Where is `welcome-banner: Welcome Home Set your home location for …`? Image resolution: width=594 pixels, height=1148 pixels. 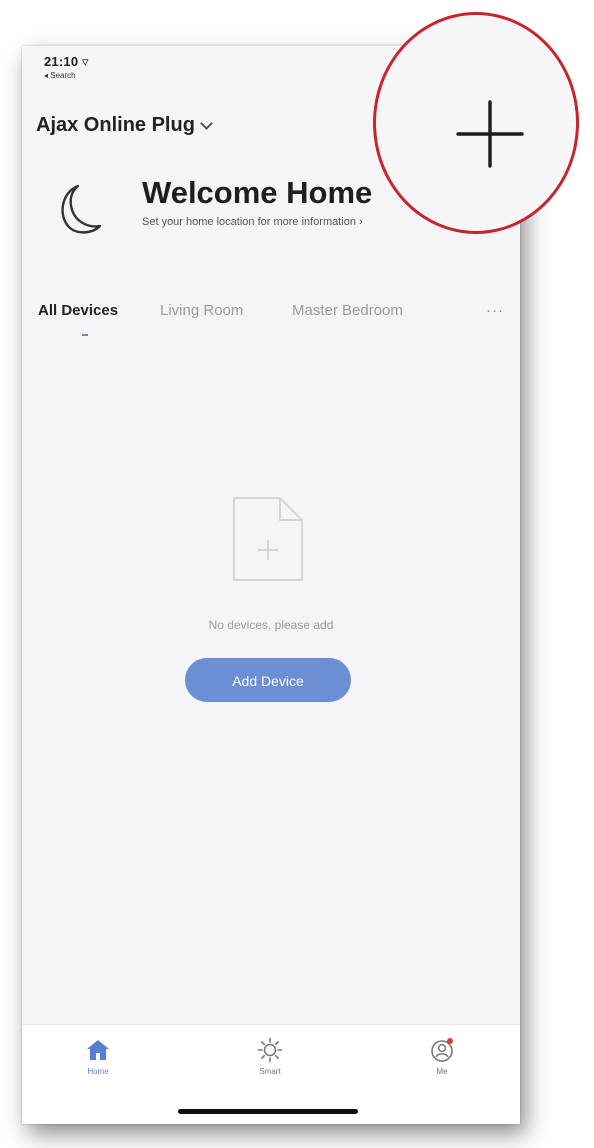 welcome-banner: Welcome Home Set your home location for … is located at coordinates (212, 206).